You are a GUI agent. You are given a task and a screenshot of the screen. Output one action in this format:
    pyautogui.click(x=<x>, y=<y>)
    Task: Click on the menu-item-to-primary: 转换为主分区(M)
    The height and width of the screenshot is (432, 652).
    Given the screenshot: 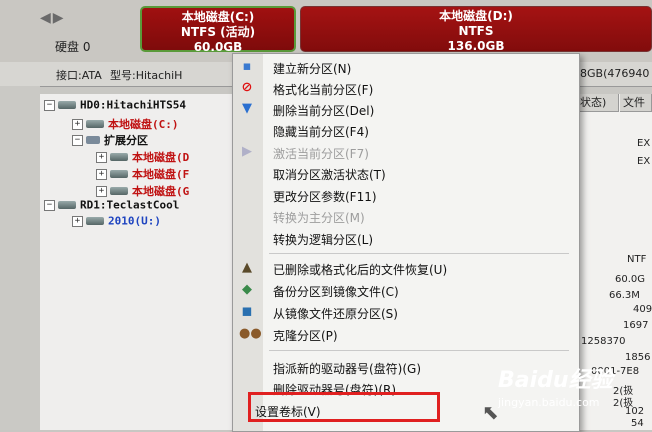 What is the action you would take?
    pyautogui.click(x=406, y=216)
    